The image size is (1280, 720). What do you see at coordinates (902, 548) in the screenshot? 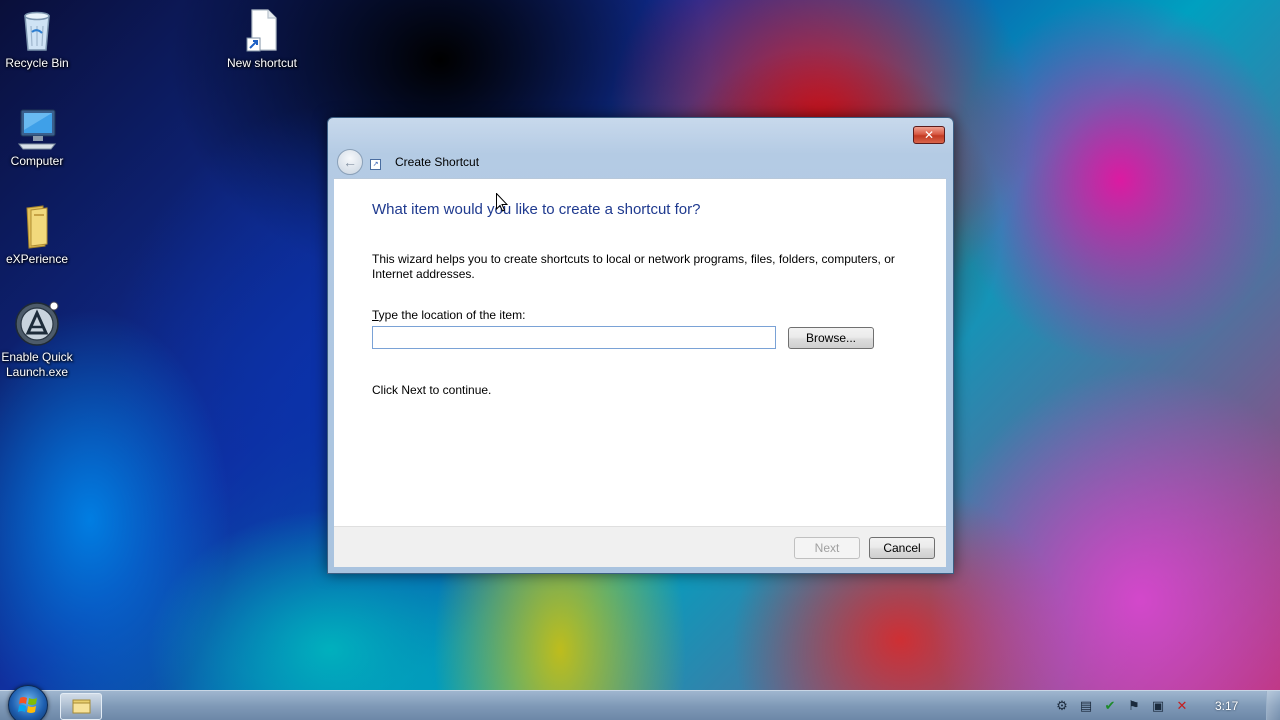
I see `cancel-button: Cancel` at bounding box center [902, 548].